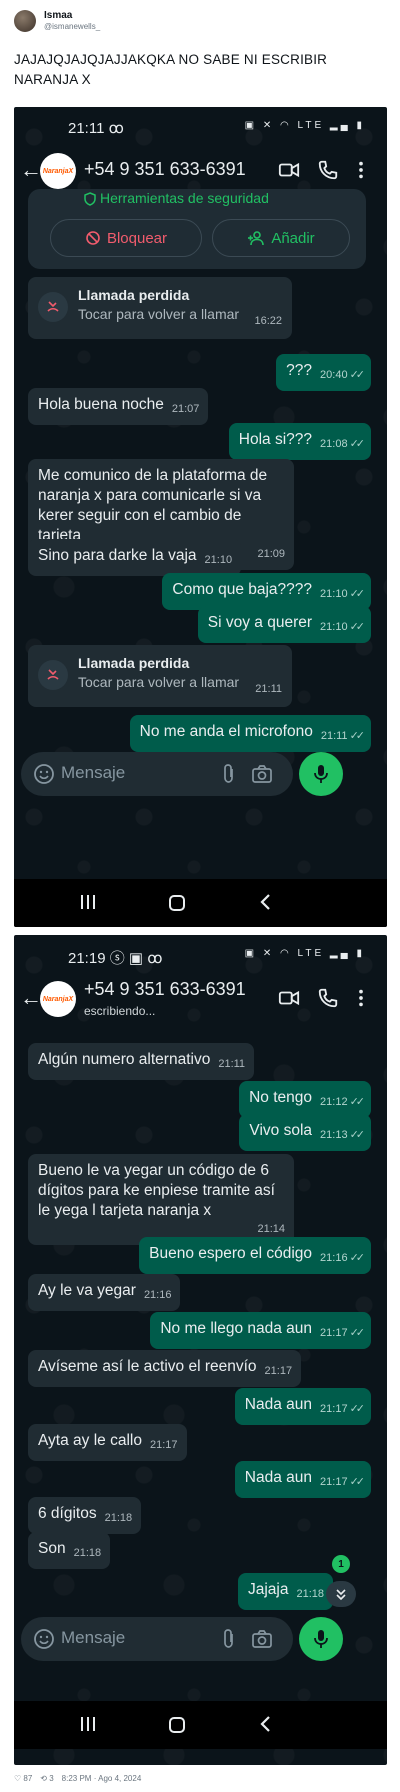 The image size is (400, 1792). What do you see at coordinates (285, 1591) in the screenshot?
I see `message-bubble-out: Jajaja 21:18` at bounding box center [285, 1591].